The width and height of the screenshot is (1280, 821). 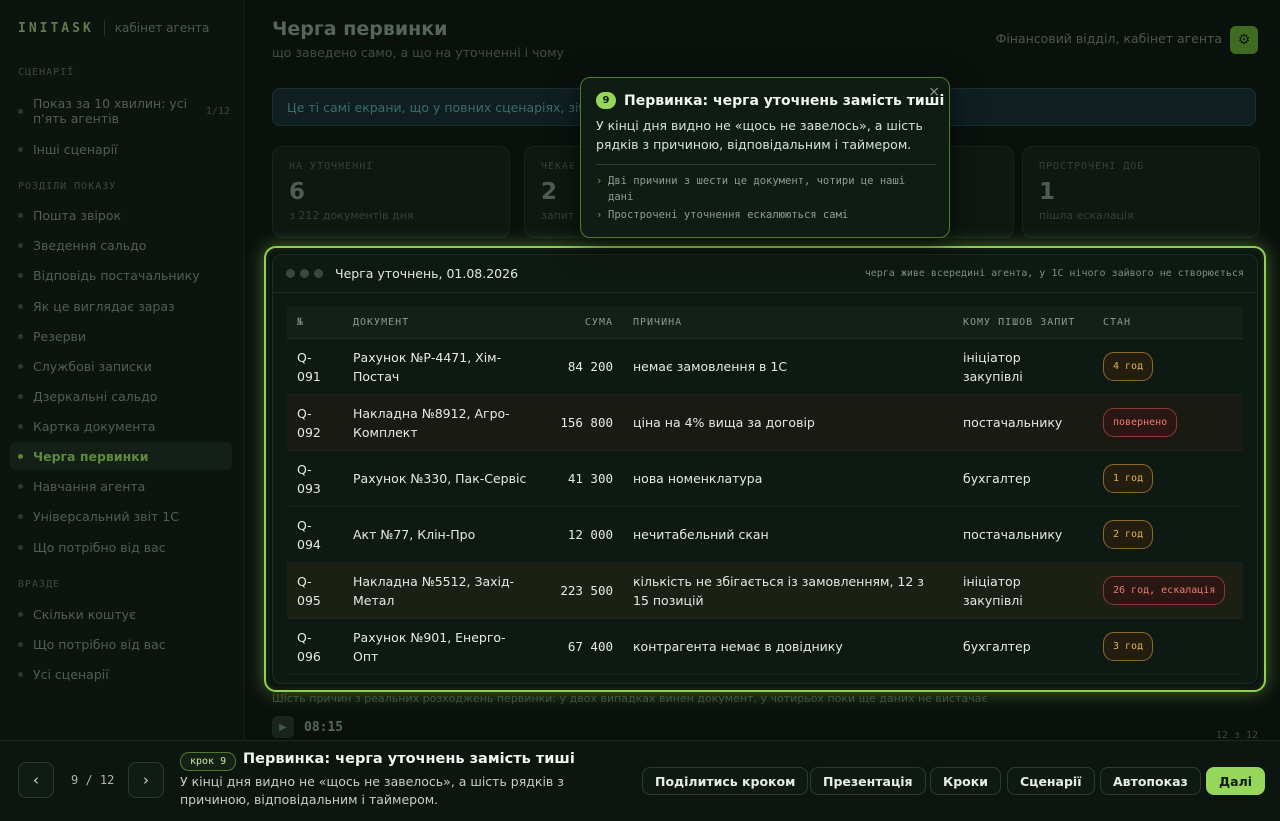 What do you see at coordinates (95, 396) in the screenshot?
I see `sidebar-item-label: Дзеркальні сальдо` at bounding box center [95, 396].